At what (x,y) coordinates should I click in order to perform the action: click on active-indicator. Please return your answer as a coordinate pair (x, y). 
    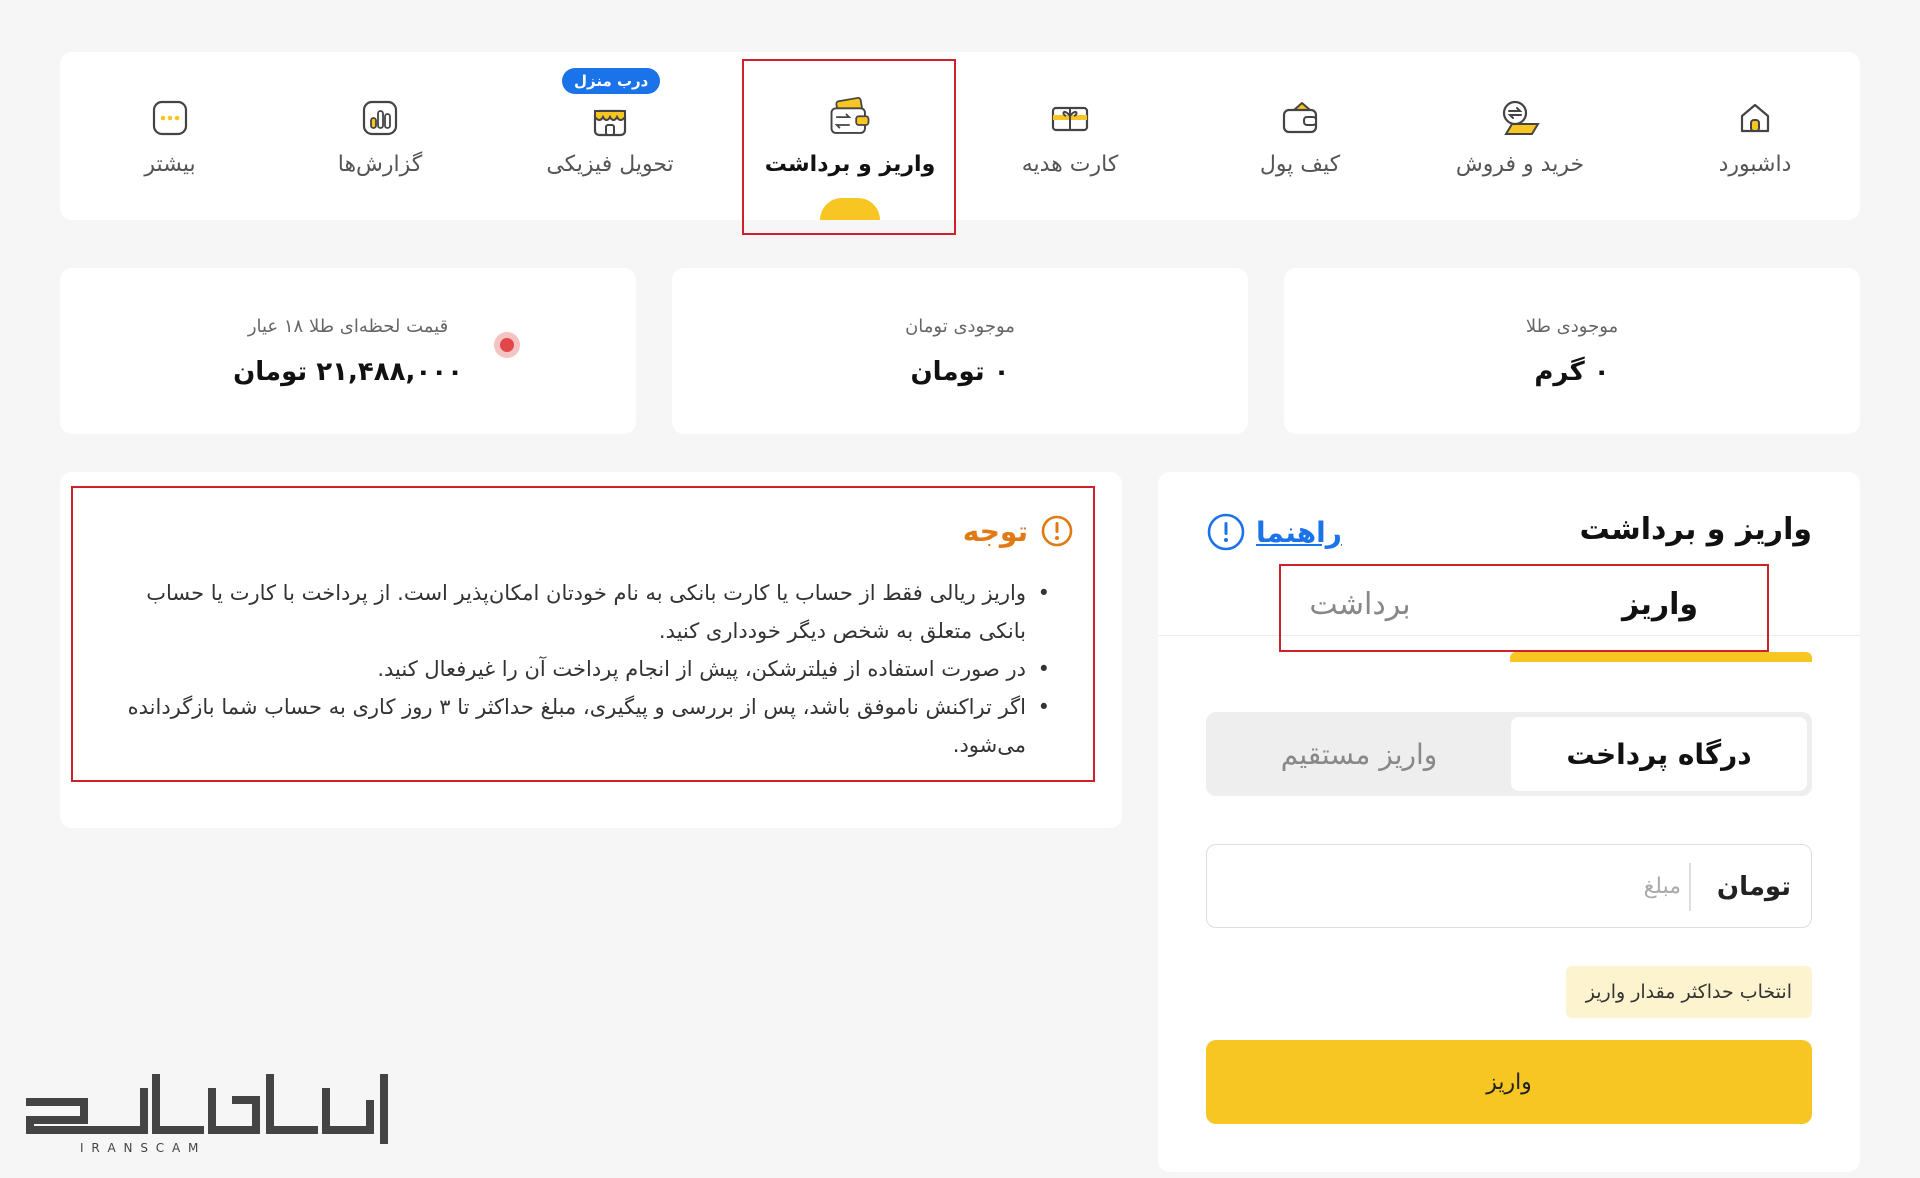
    Looking at the image, I should click on (850, 209).